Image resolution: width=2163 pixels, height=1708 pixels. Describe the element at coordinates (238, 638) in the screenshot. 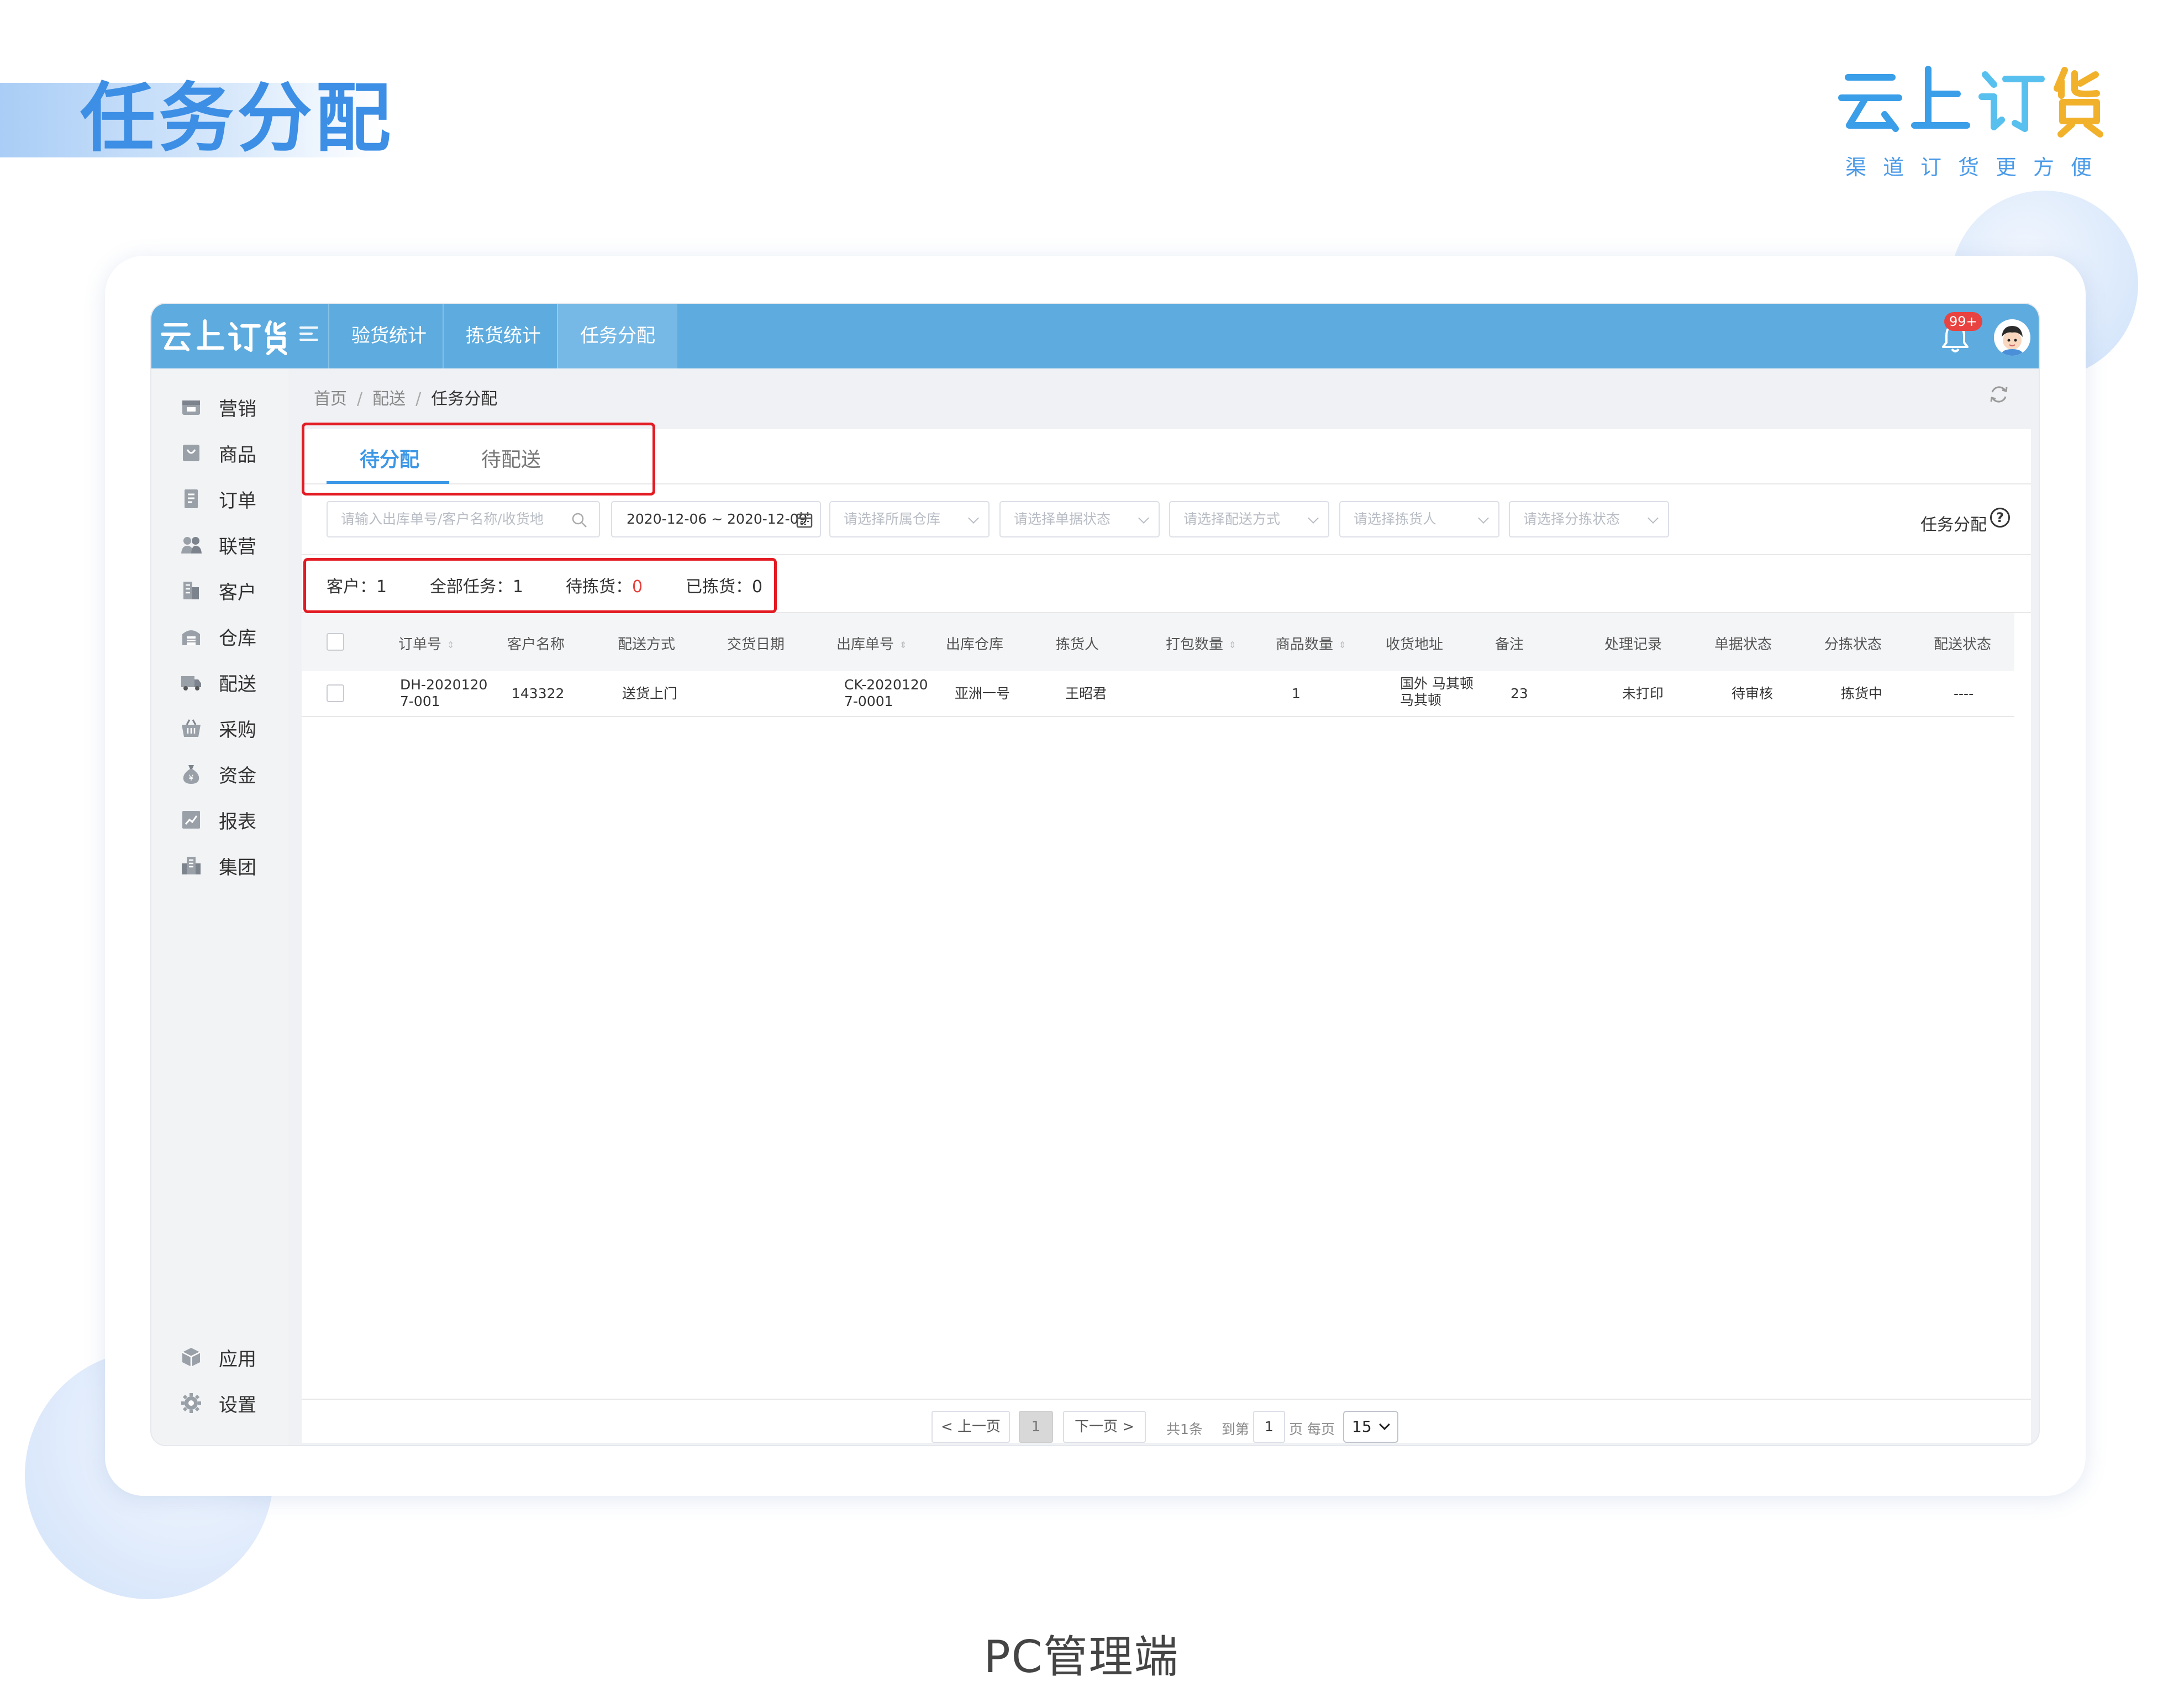

I see `sidebar-item-label: 仓库` at that location.